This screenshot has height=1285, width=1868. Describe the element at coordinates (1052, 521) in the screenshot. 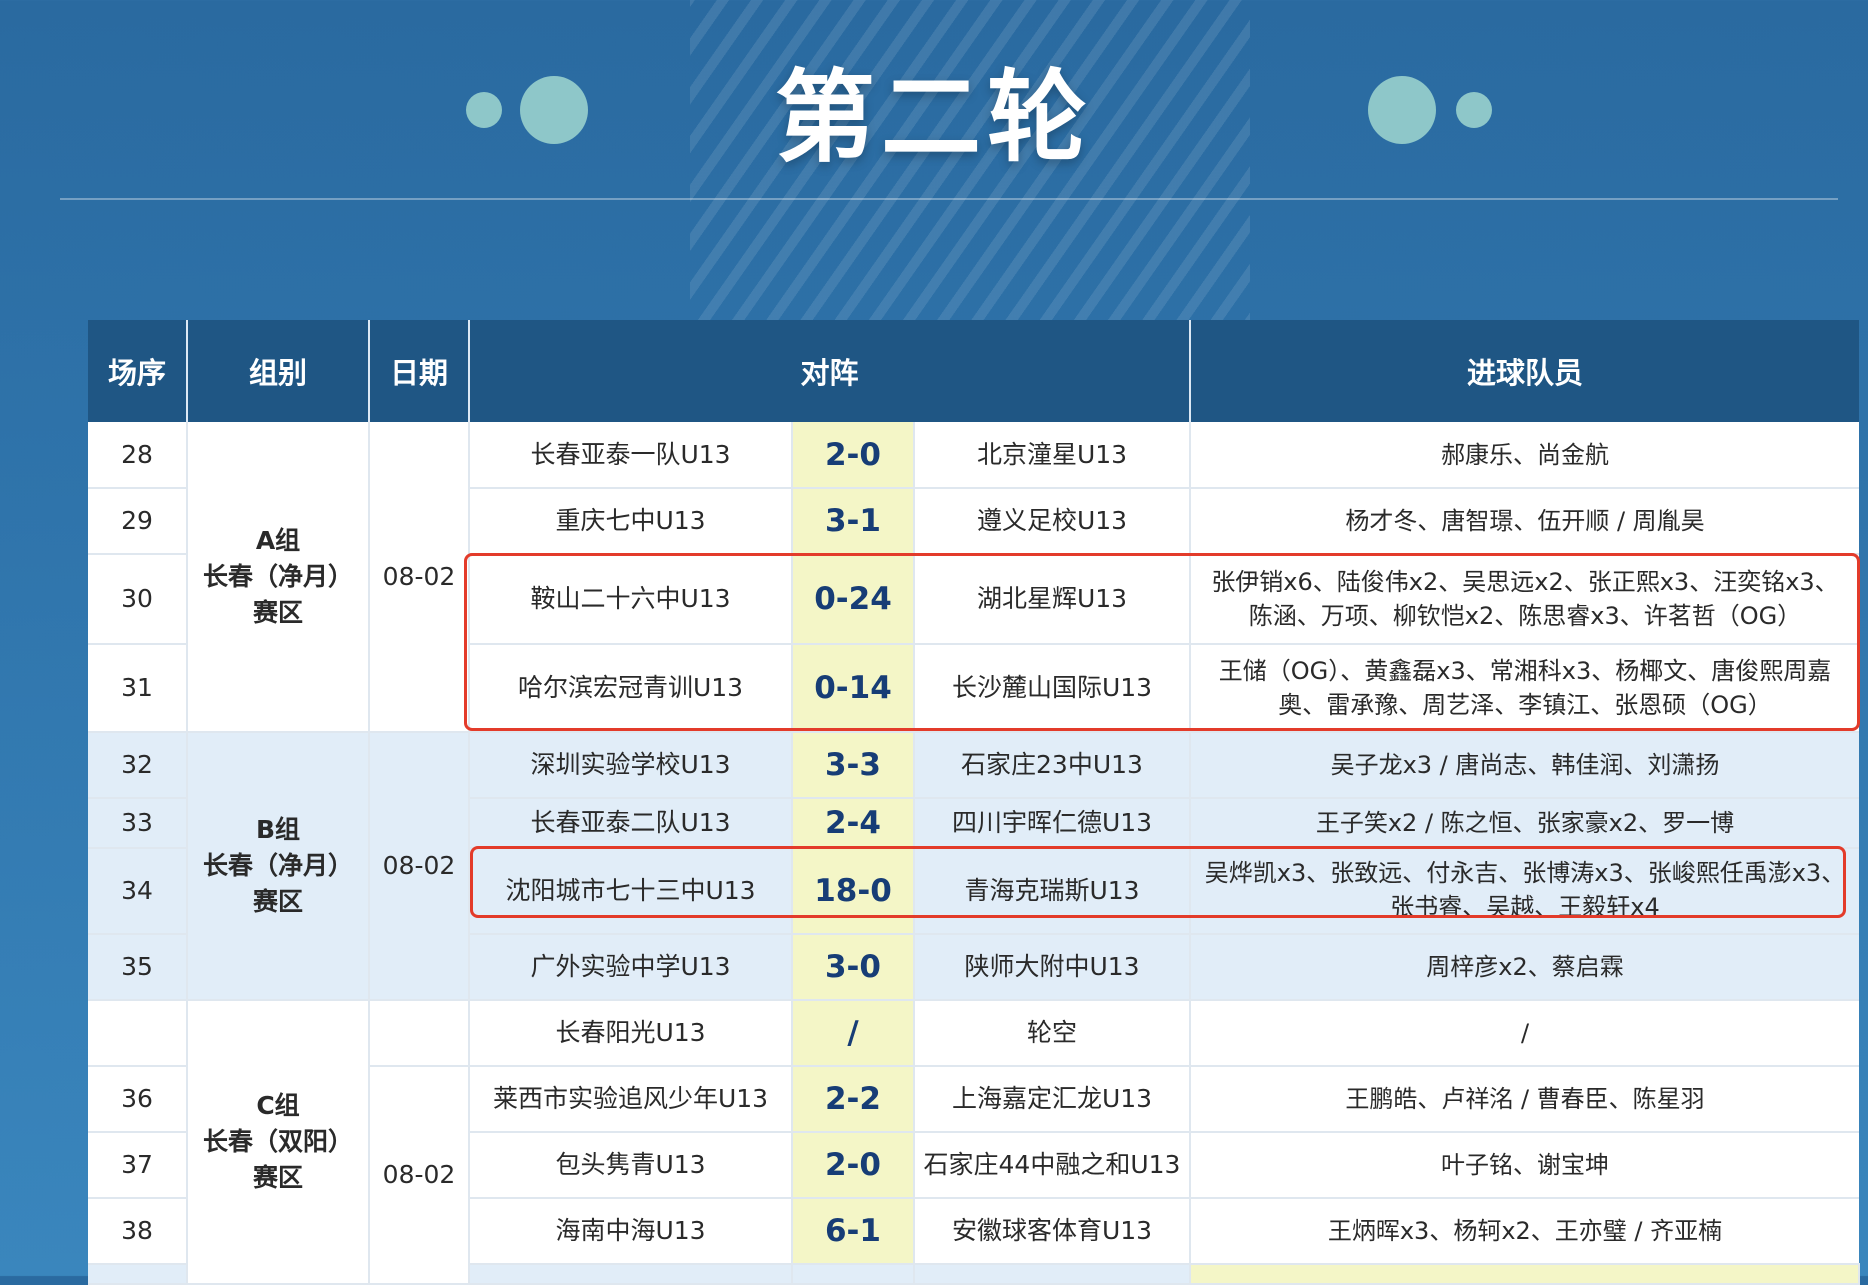

I see `away-team: 遵义足校U13` at that location.